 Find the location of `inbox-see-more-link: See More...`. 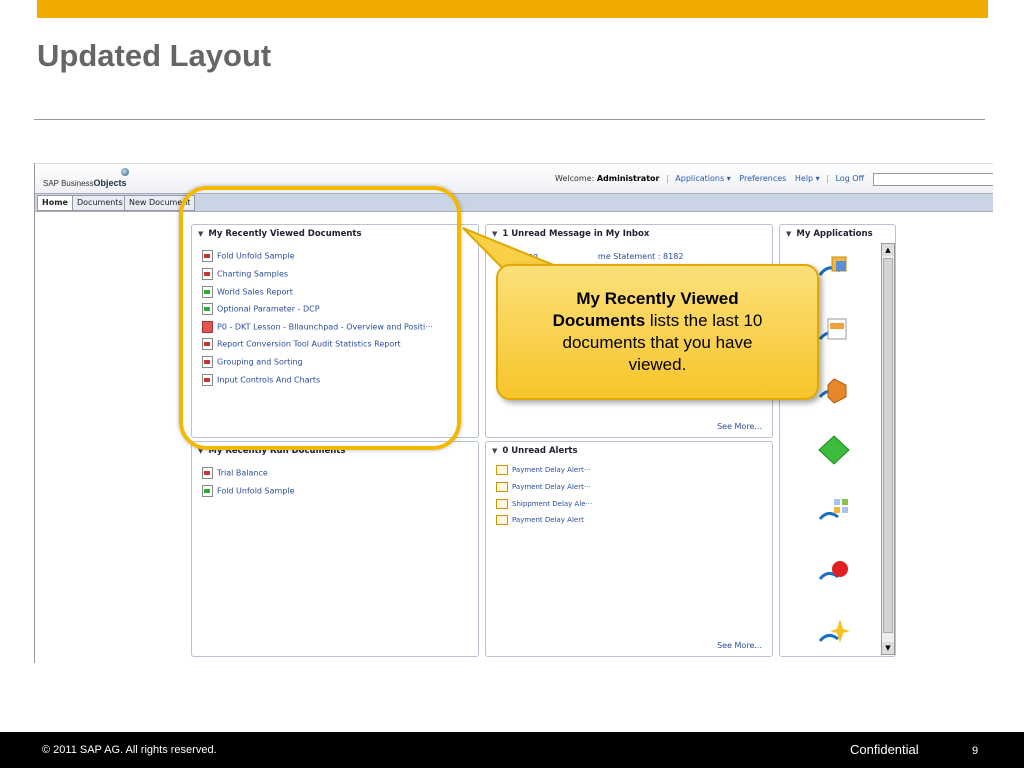

inbox-see-more-link: See More... is located at coordinates (739, 426).